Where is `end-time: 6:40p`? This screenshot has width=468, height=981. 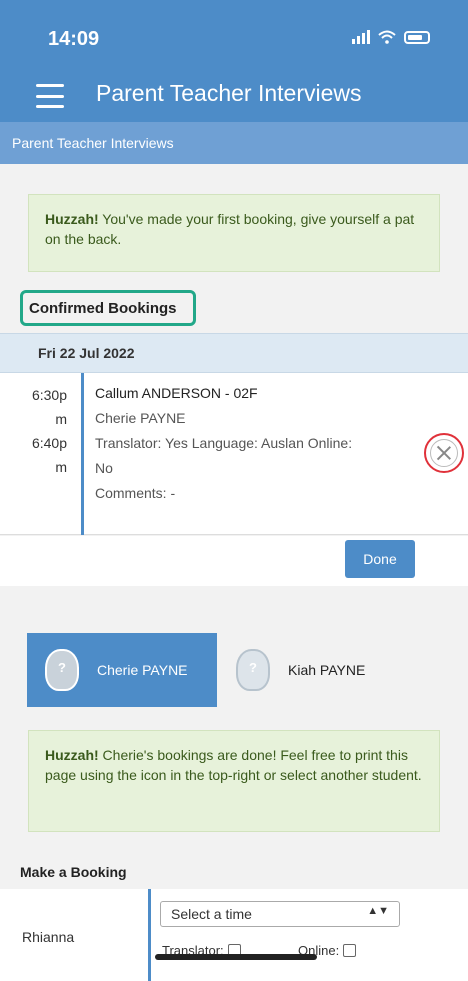 end-time: 6:40p is located at coordinates (49, 443).